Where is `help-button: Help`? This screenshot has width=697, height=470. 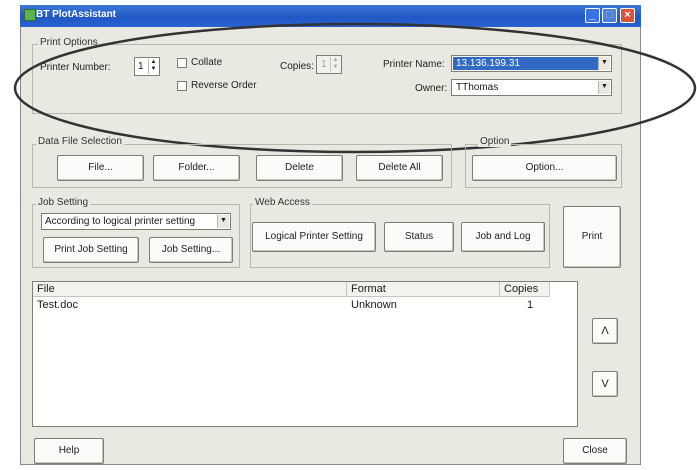 help-button: Help is located at coordinates (69, 451).